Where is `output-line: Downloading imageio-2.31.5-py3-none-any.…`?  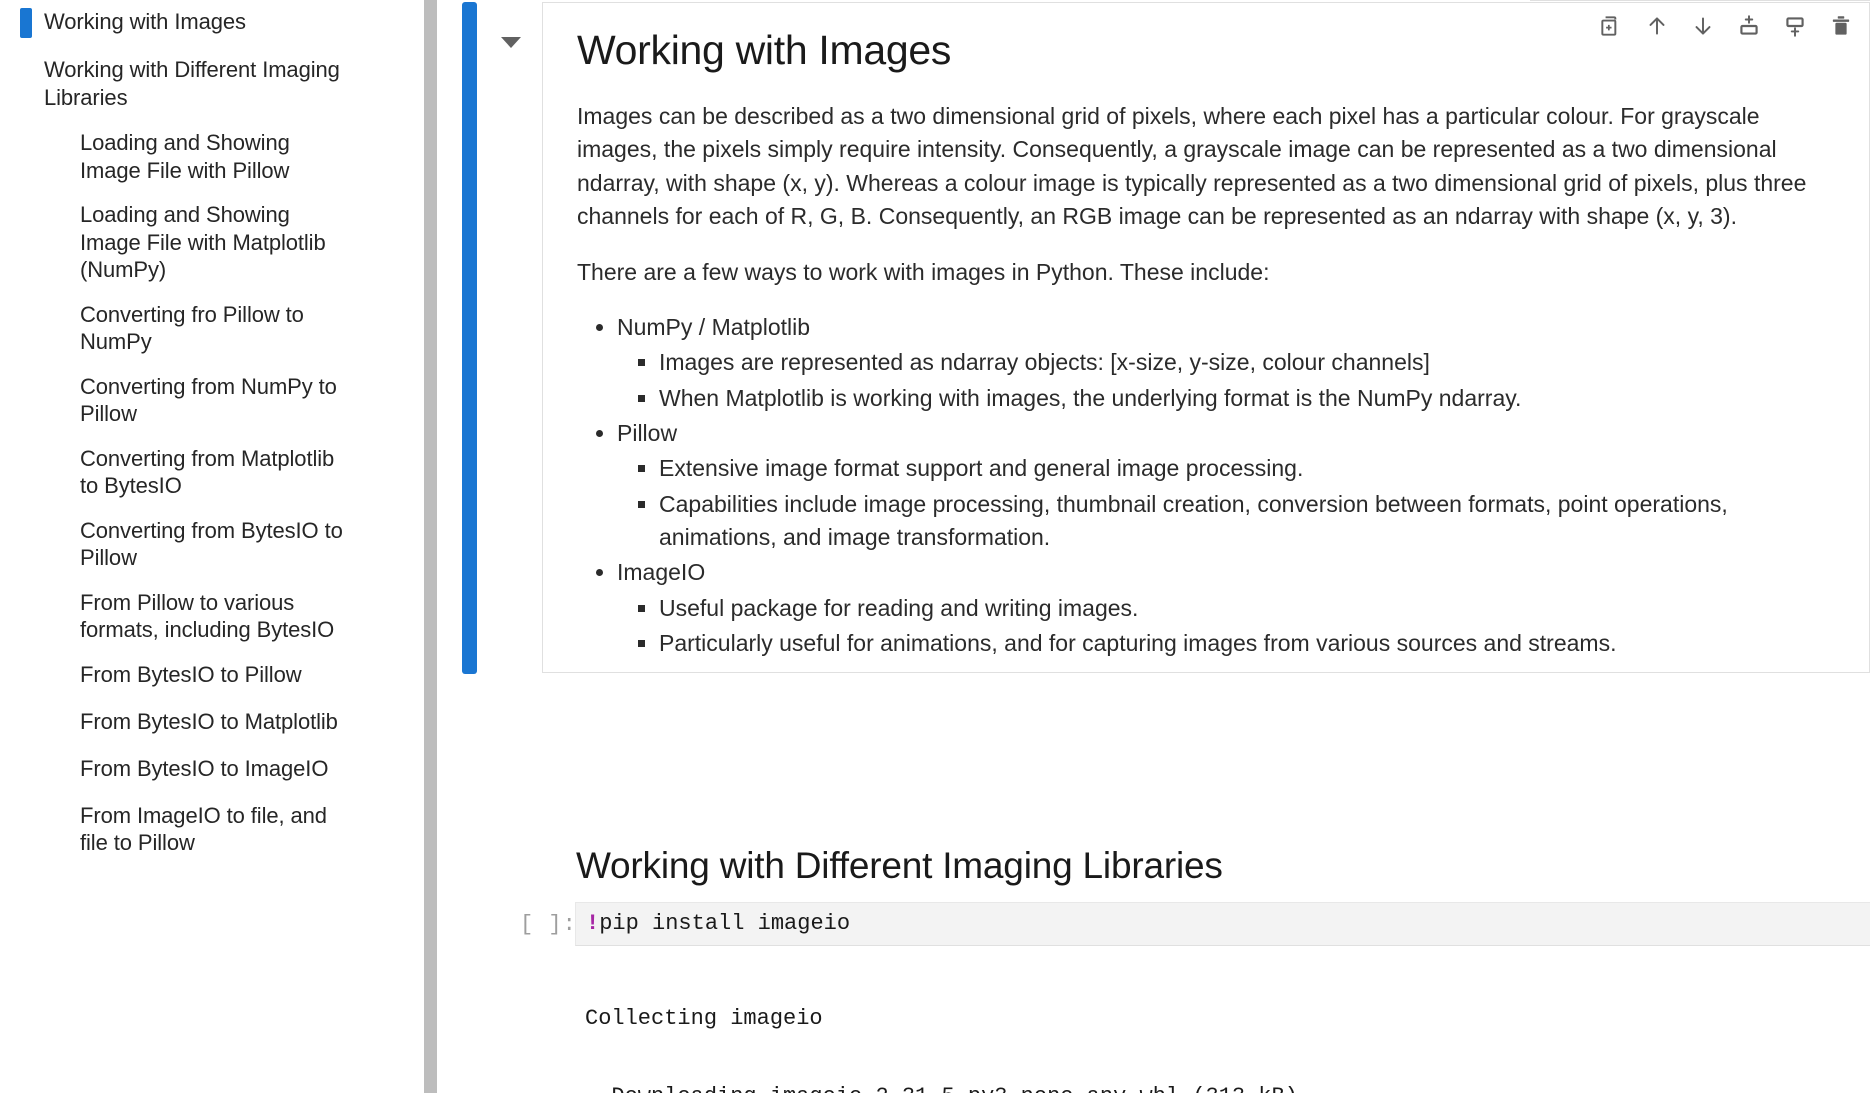
output-line: Downloading imageio-2.31.5-py3-none-any.… is located at coordinates (1227, 1088).